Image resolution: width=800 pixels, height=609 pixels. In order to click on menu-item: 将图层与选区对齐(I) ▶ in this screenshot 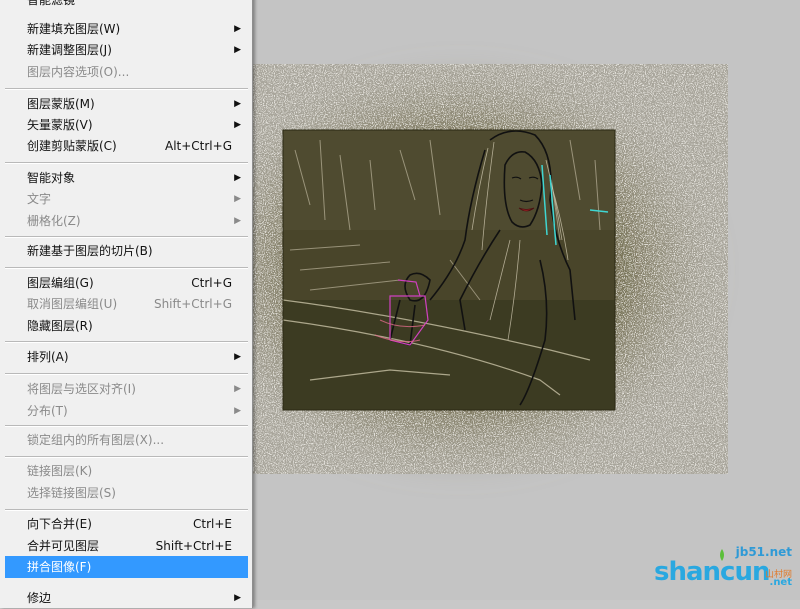, I will do `click(124, 389)`.